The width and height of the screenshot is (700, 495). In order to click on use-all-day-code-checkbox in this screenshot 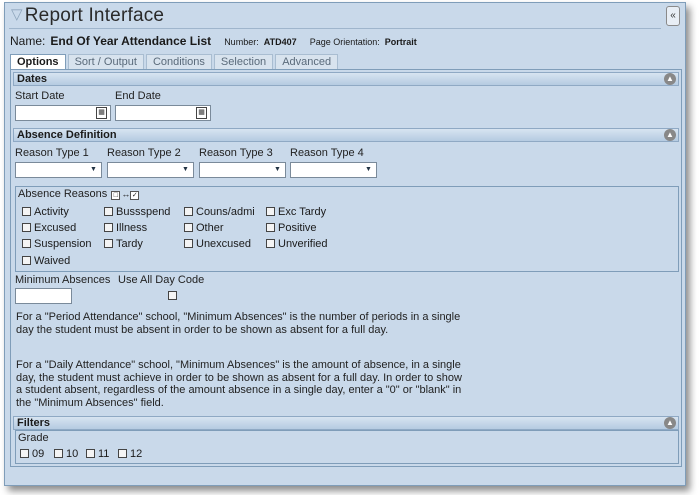, I will do `click(172, 295)`.